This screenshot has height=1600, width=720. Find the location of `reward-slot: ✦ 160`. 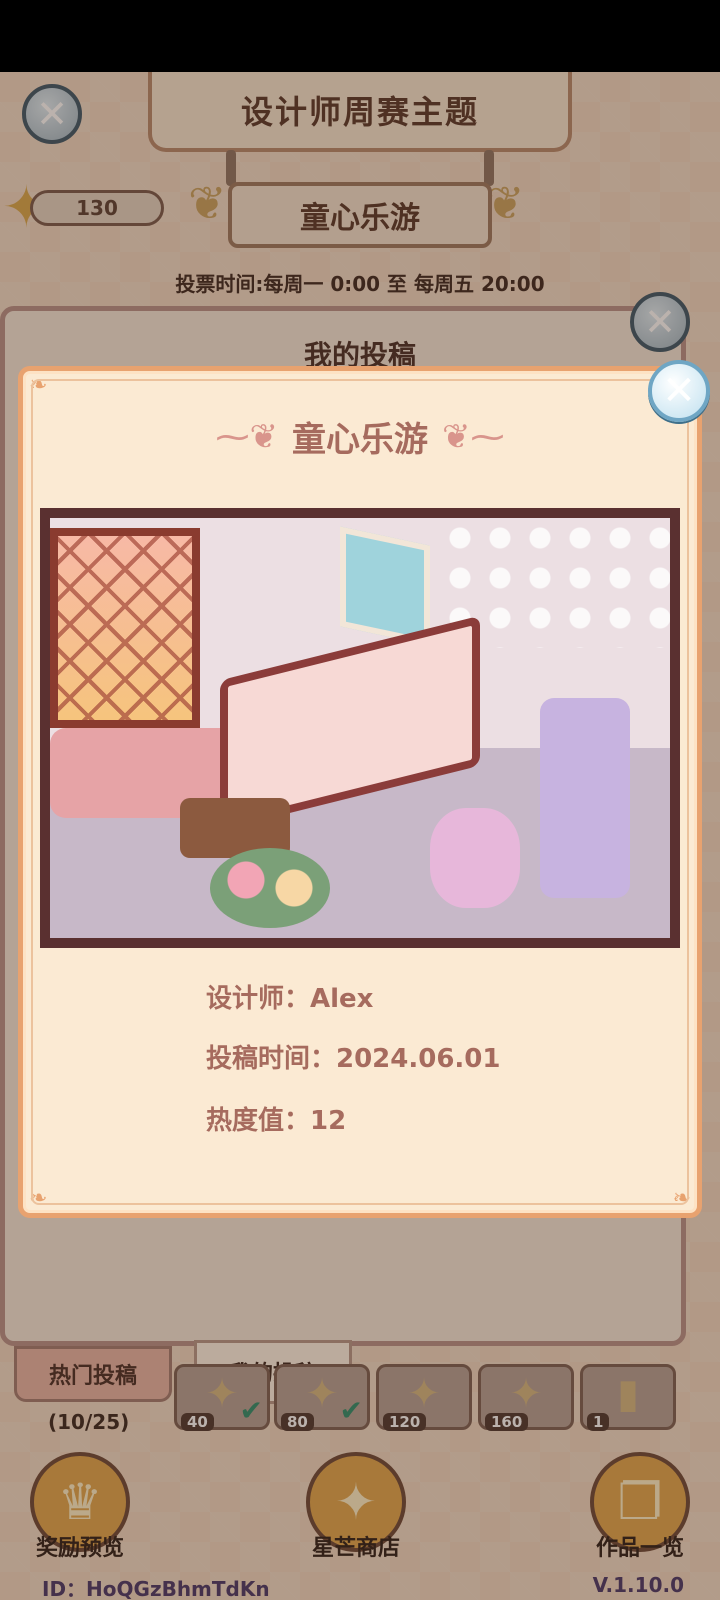

reward-slot: ✦ 160 is located at coordinates (526, 1397).